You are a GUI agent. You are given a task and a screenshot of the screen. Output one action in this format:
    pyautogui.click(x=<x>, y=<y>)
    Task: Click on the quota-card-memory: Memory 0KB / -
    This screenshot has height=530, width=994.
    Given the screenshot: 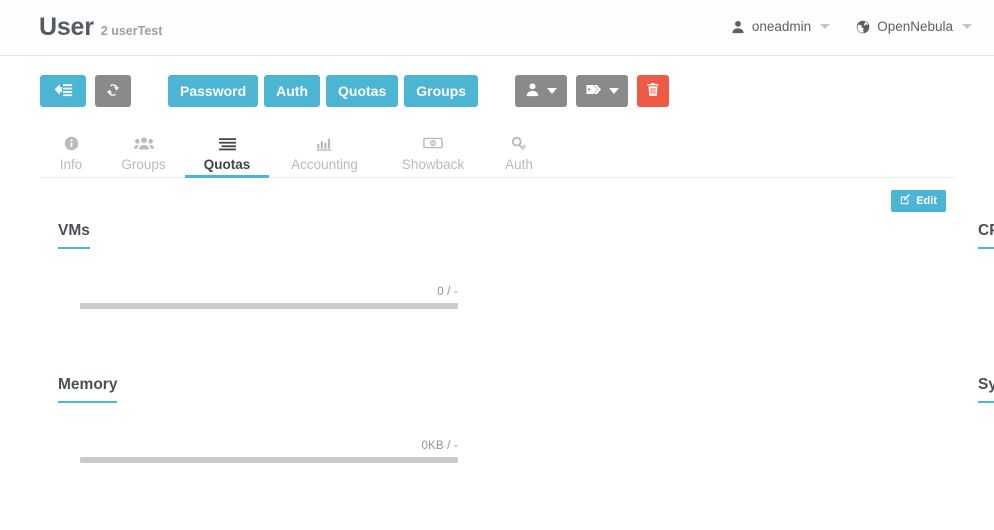 What is the action you would take?
    pyautogui.click(x=230, y=453)
    